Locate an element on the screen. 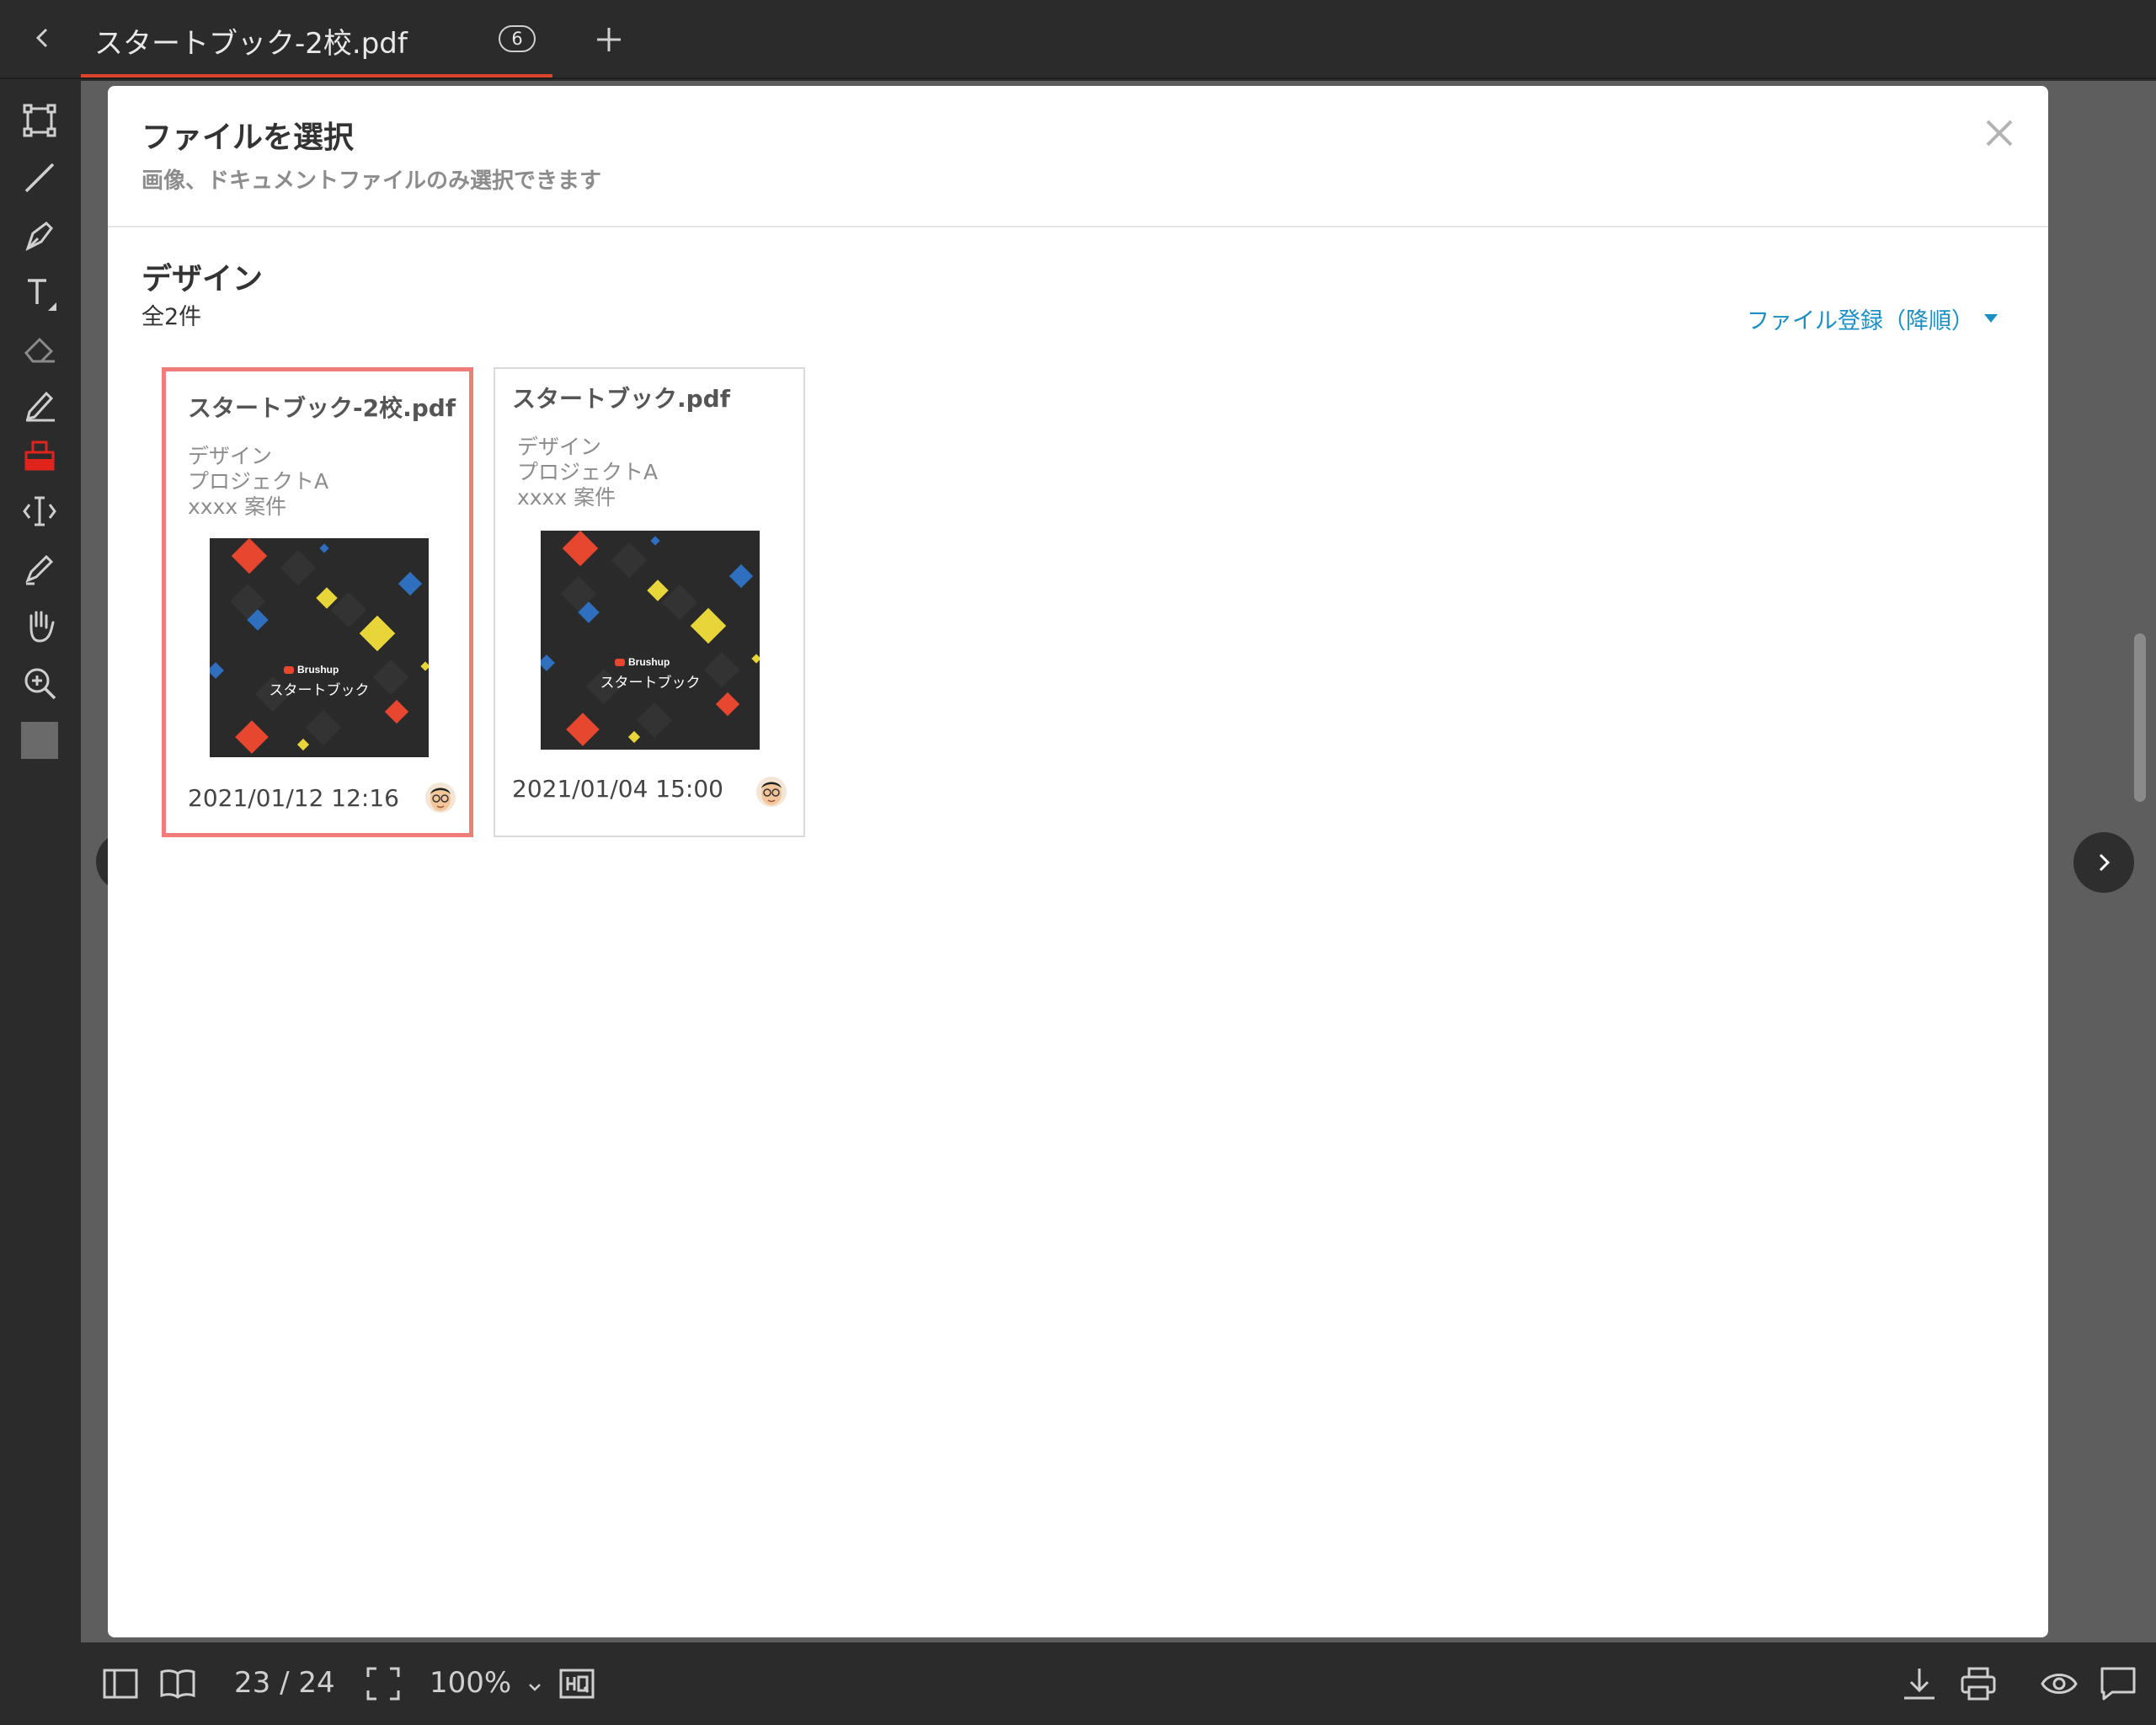 The image size is (2156, 1725). comment-button is located at coordinates (2118, 1683).